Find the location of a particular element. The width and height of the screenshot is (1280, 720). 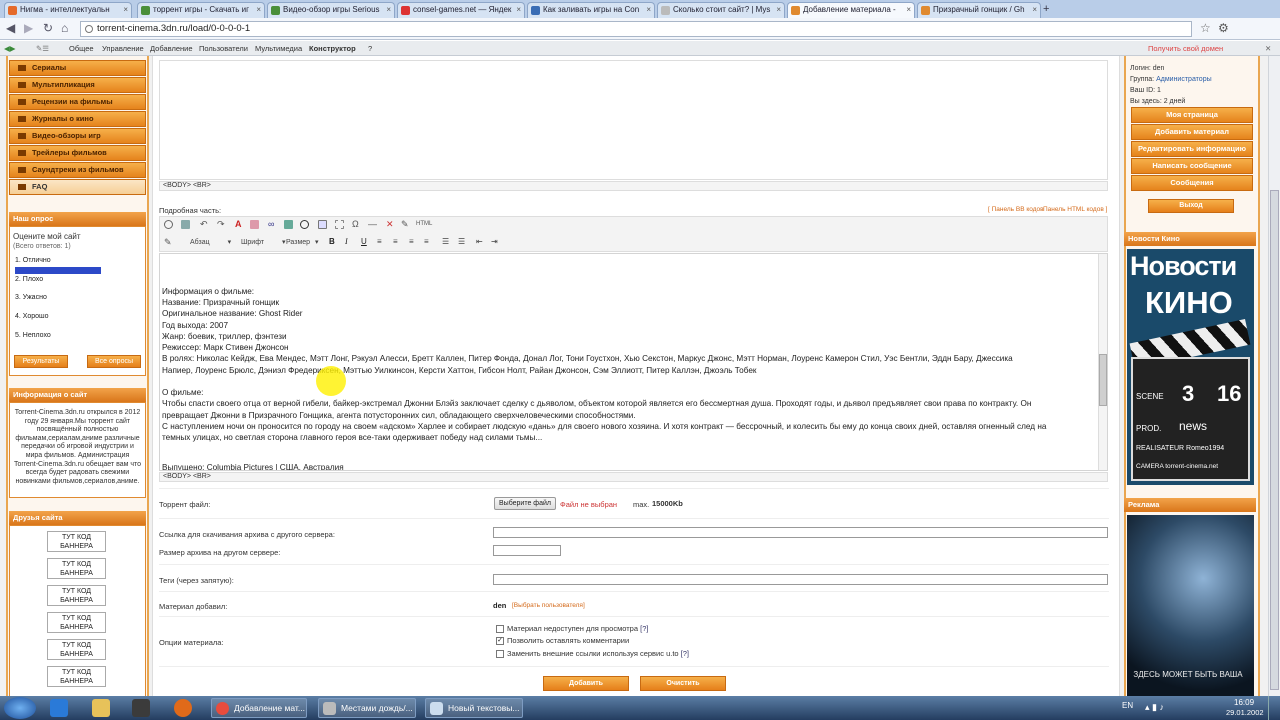

horizontal-rule-icon: — is located at coordinates (372, 224).